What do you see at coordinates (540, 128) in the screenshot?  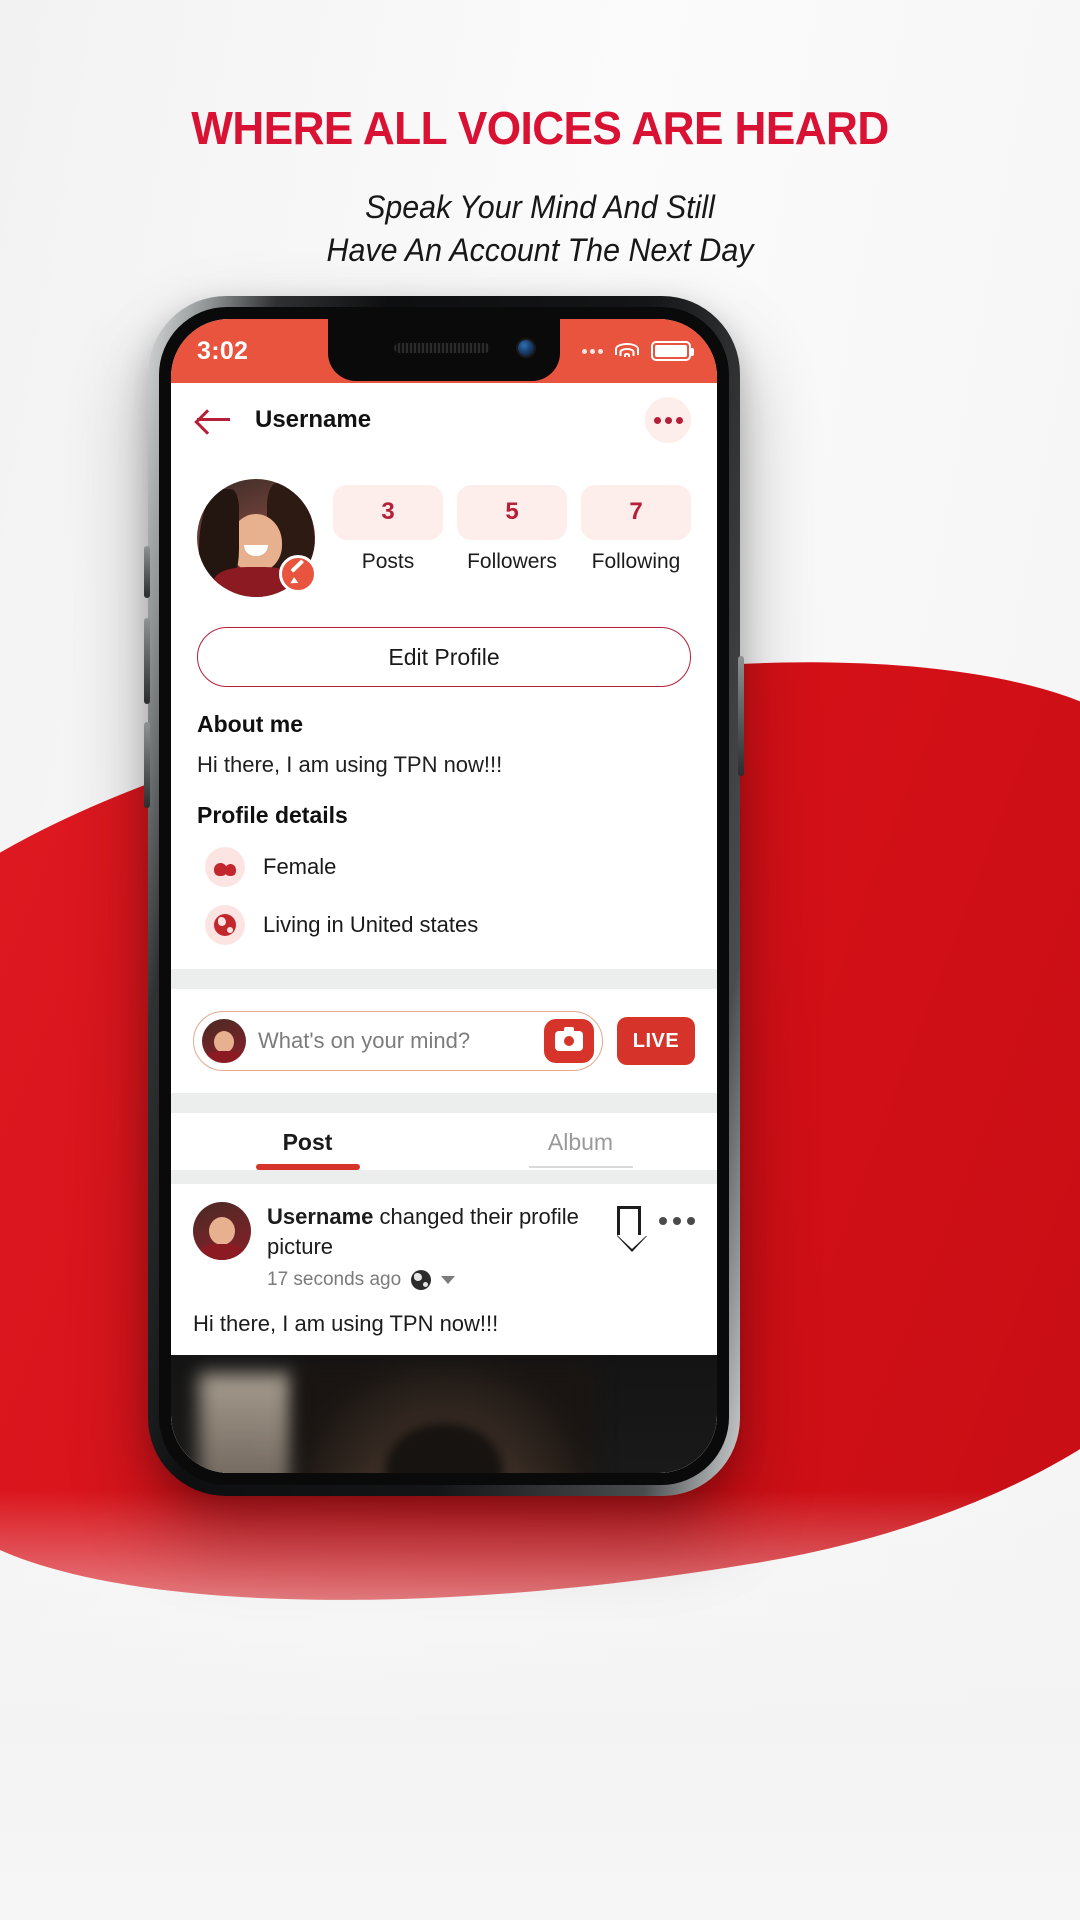 I see `promo-headline: WHERE ALL VOICES ARE HEARD` at bounding box center [540, 128].